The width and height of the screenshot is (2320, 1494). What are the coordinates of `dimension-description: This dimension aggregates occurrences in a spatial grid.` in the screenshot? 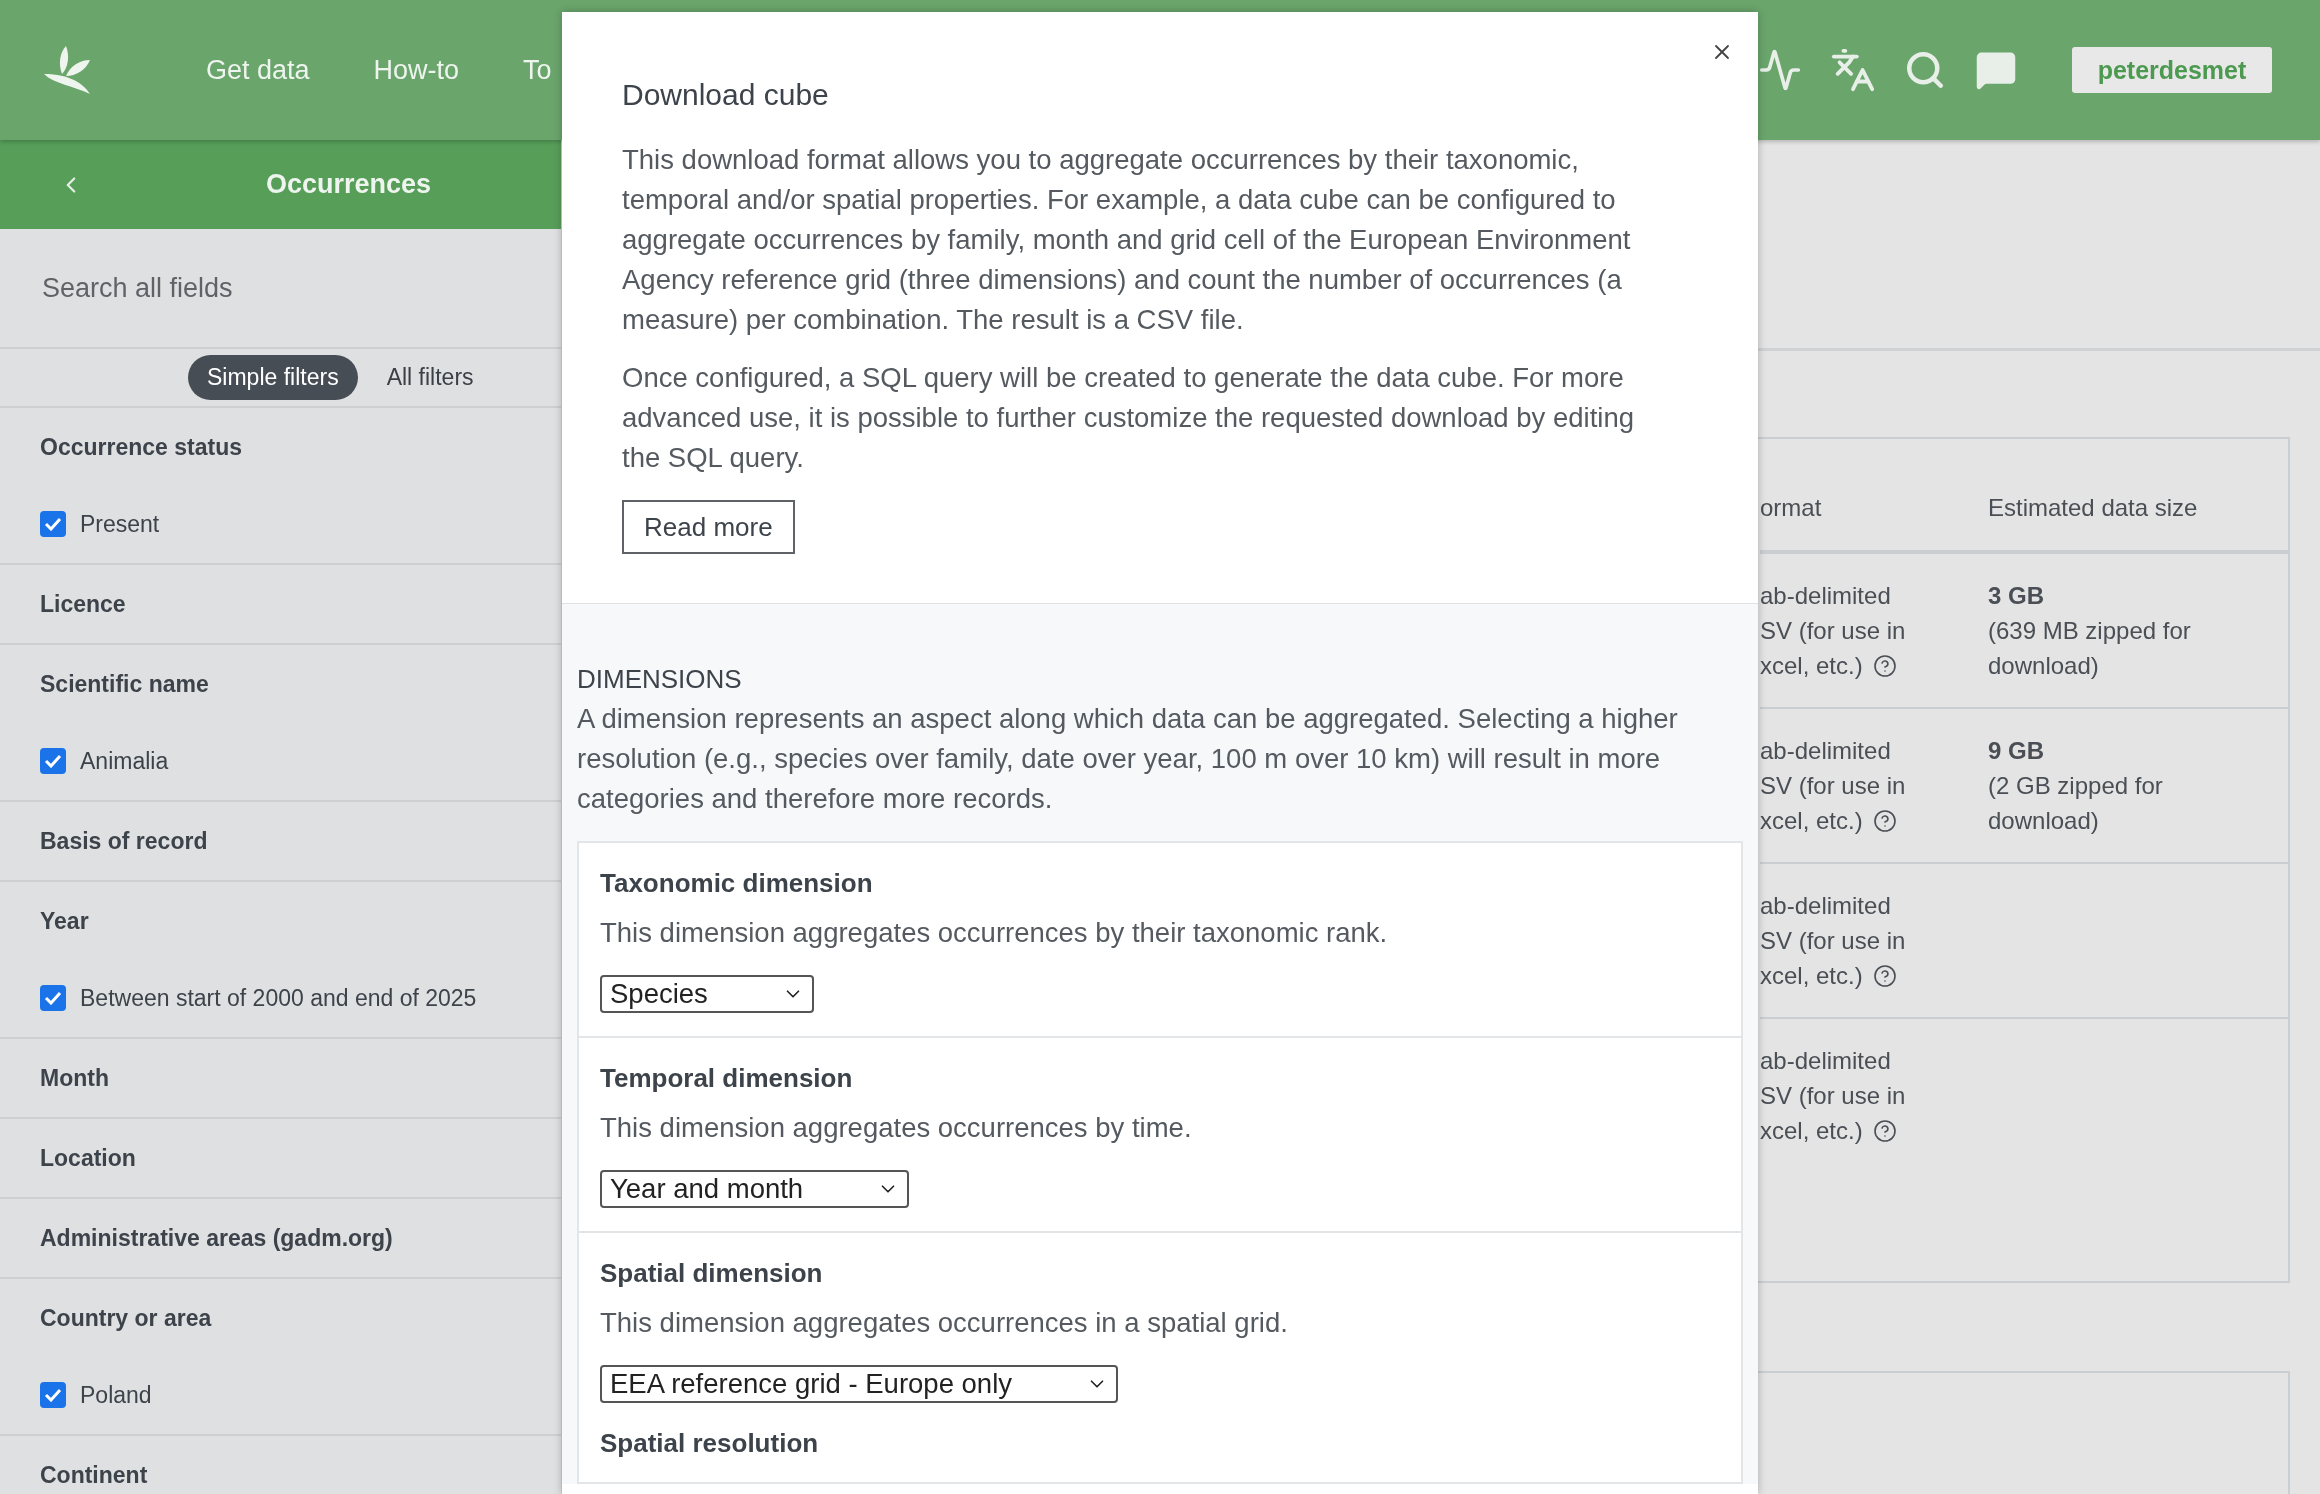 It's located at (944, 1323).